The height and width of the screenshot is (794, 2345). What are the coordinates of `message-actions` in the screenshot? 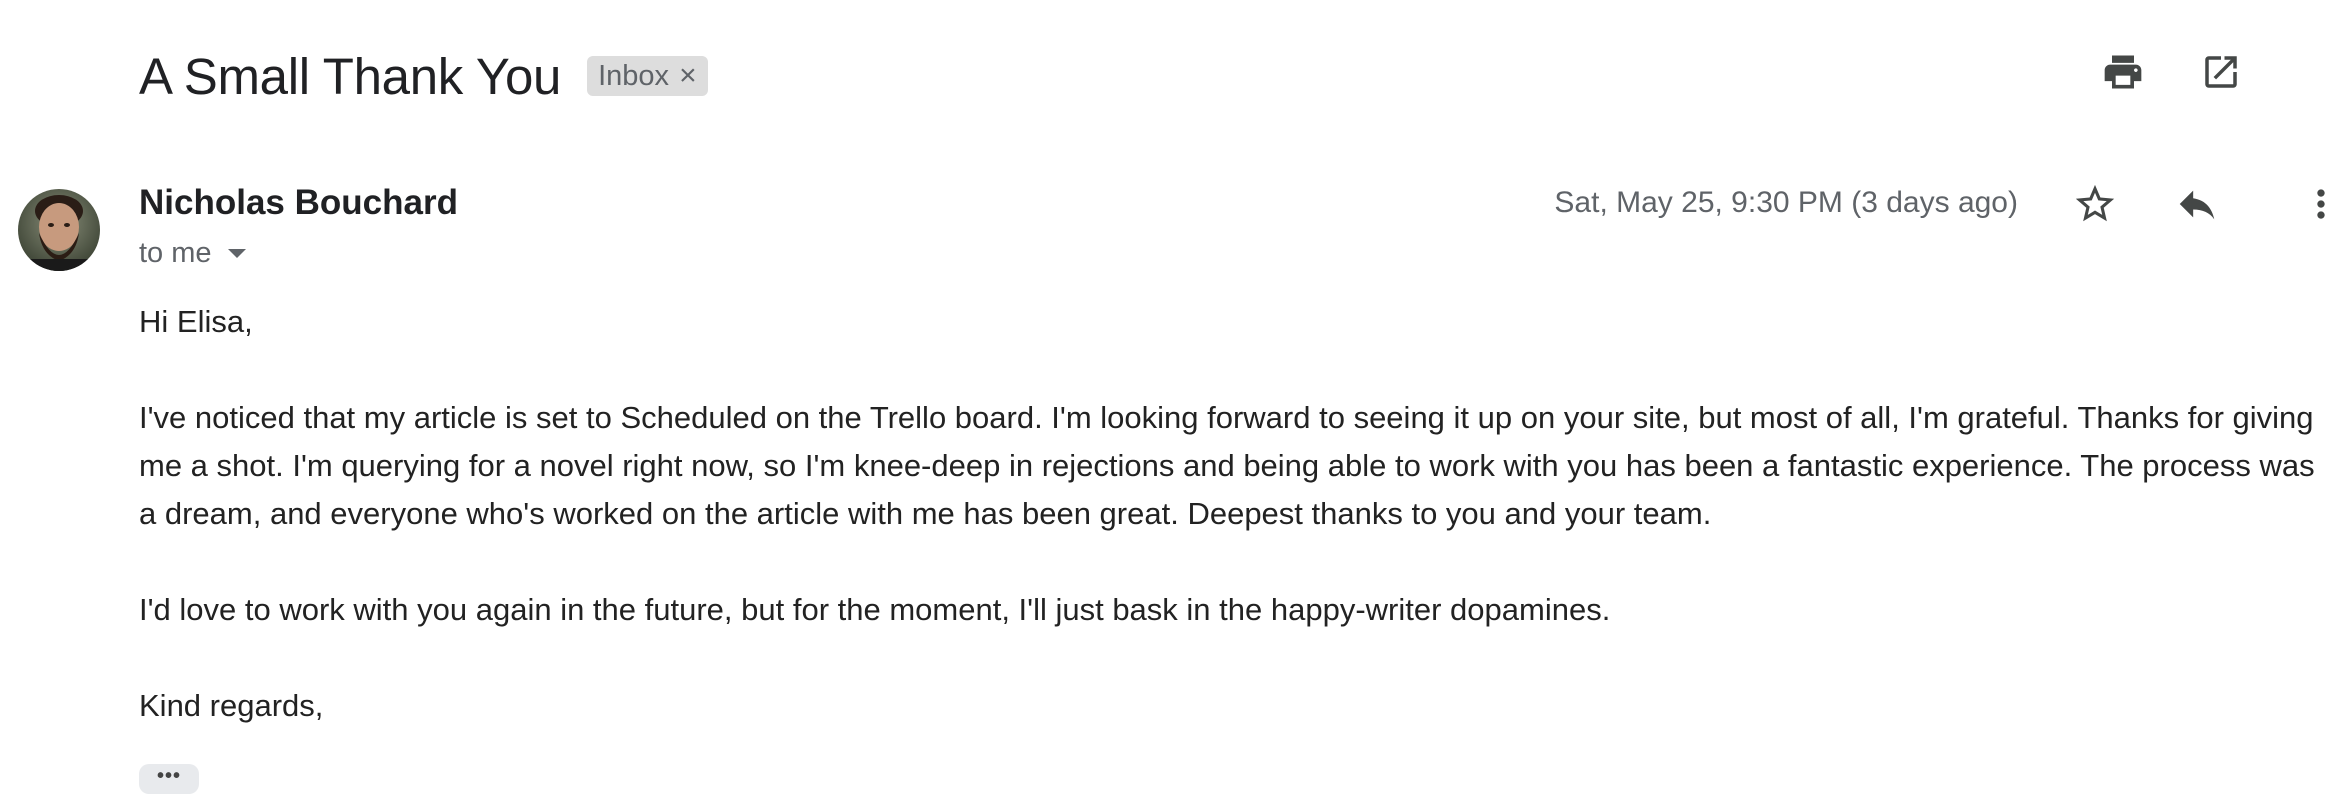 It's located at (2195, 204).